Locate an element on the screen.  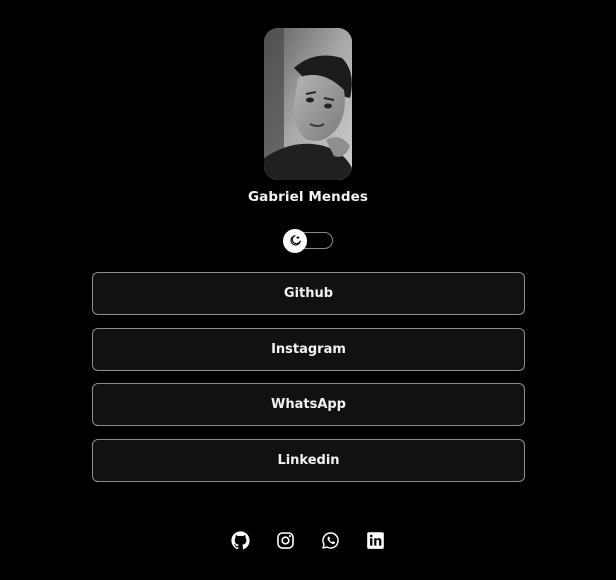
theme-toggle is located at coordinates (308, 241).